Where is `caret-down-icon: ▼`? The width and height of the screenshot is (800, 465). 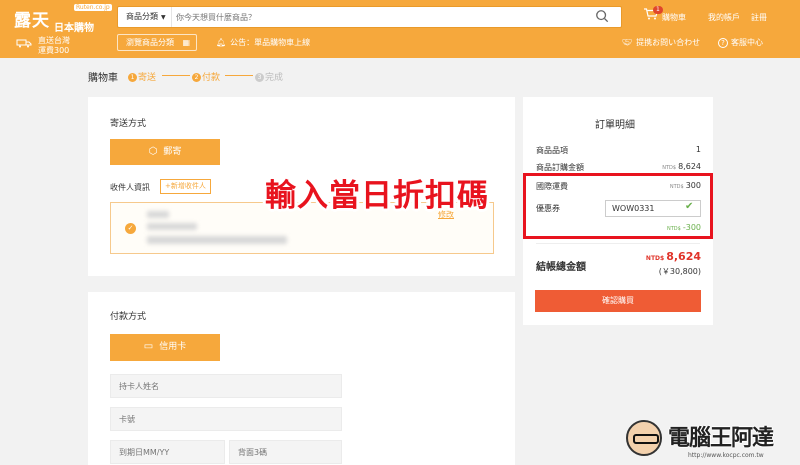
caret-down-icon: ▼ is located at coordinates (163, 17).